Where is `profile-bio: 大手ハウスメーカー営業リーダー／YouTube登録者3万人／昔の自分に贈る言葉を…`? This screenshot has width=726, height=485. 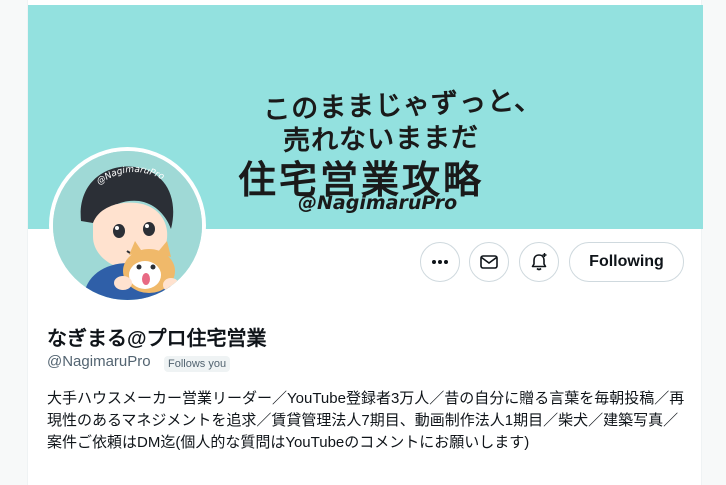
profile-bio: 大手ハウスメーカー営業リーダー／YouTube登録者3万人／昔の自分に贈る言葉を… is located at coordinates (366, 420).